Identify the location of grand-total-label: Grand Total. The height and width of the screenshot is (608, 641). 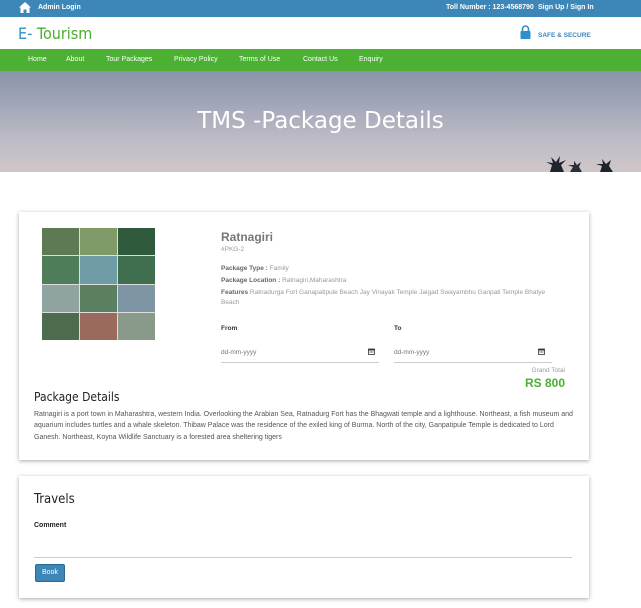
(548, 370).